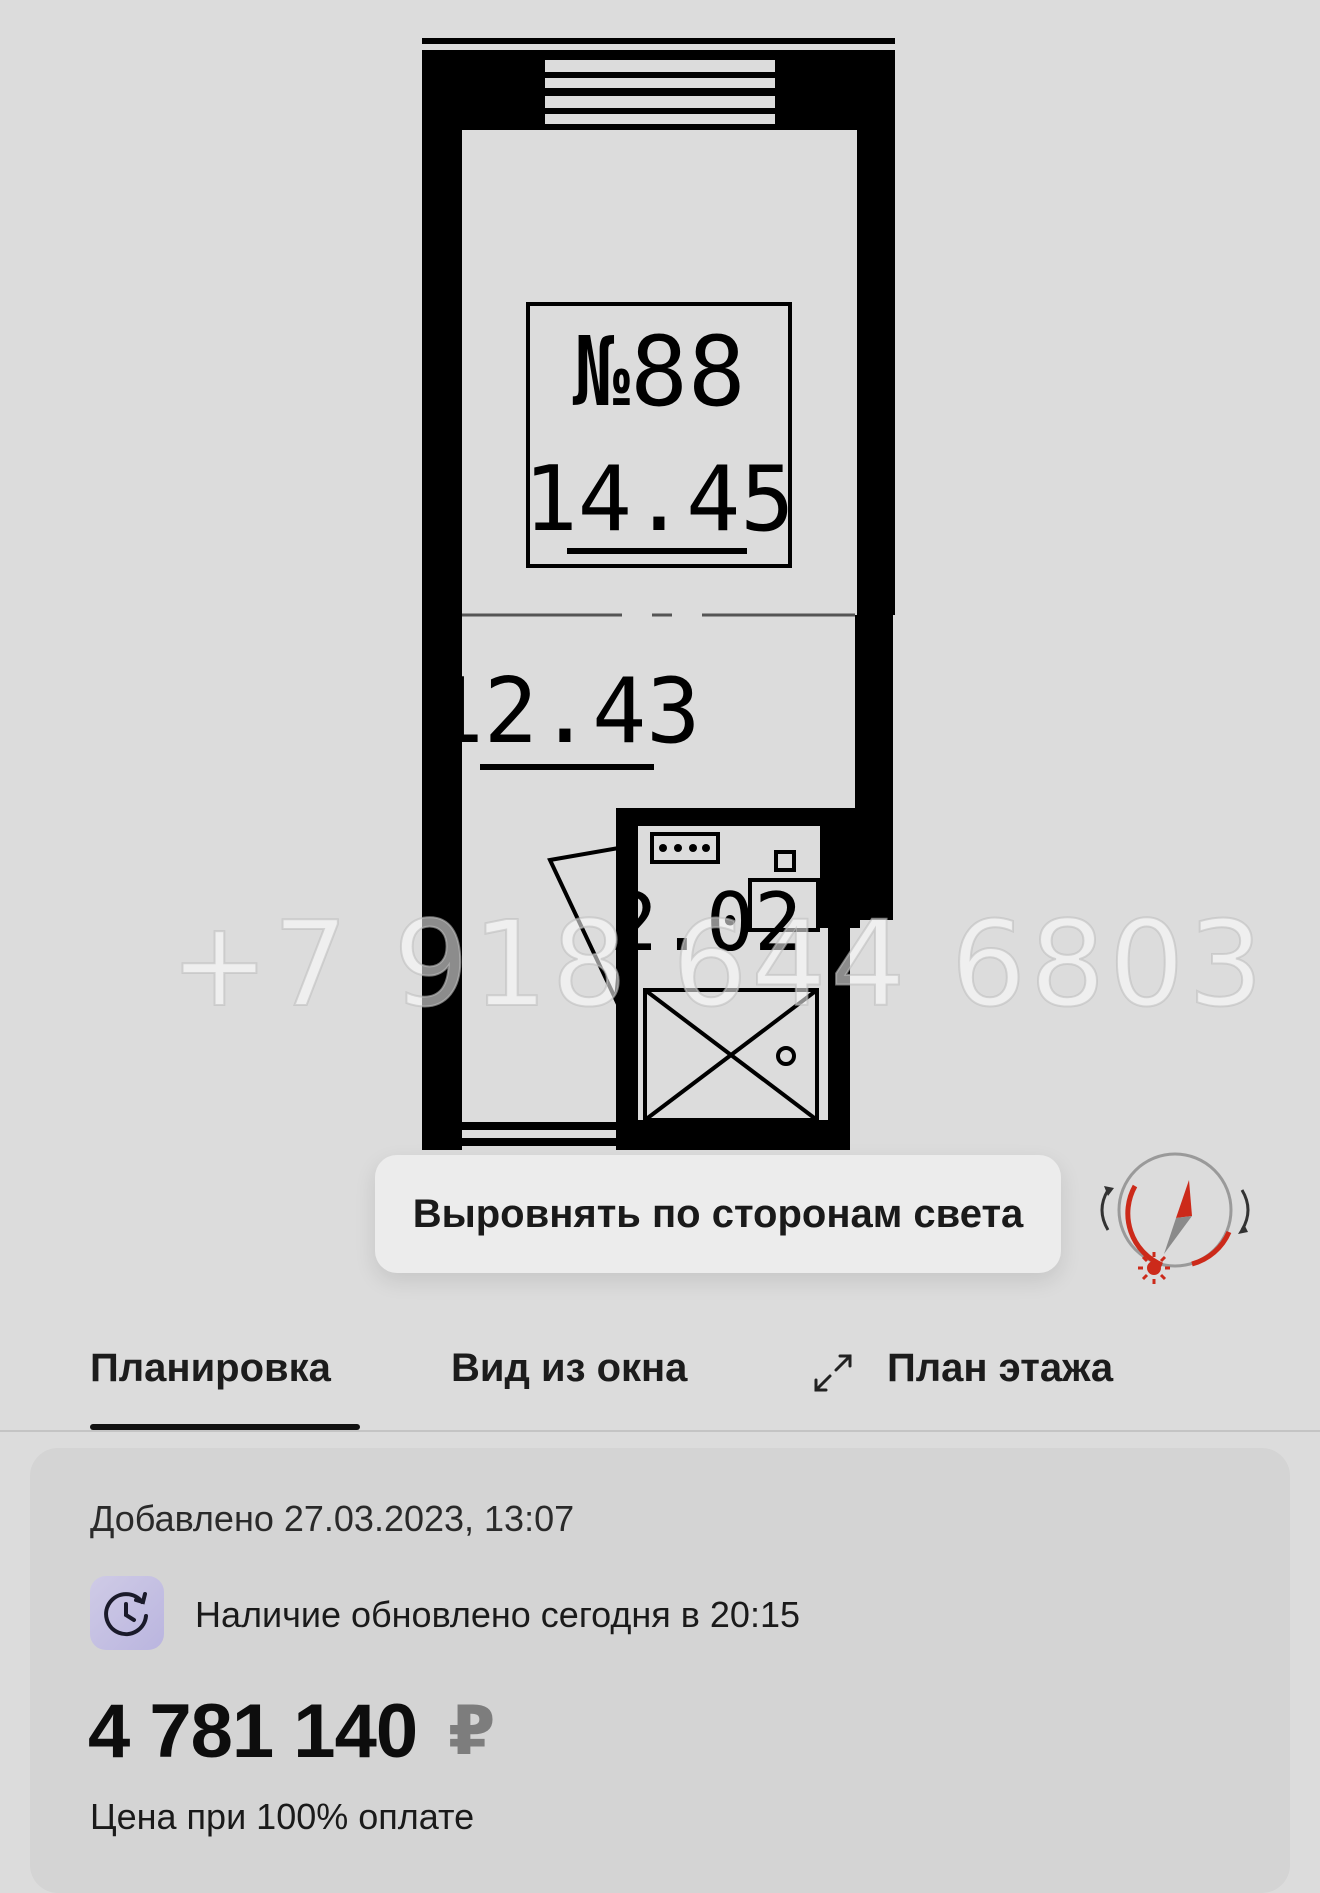 This screenshot has height=1893, width=1320. Describe the element at coordinates (718, 1214) in the screenshot. I see `align-orientation-button: Выровнять по сторонам света` at that location.